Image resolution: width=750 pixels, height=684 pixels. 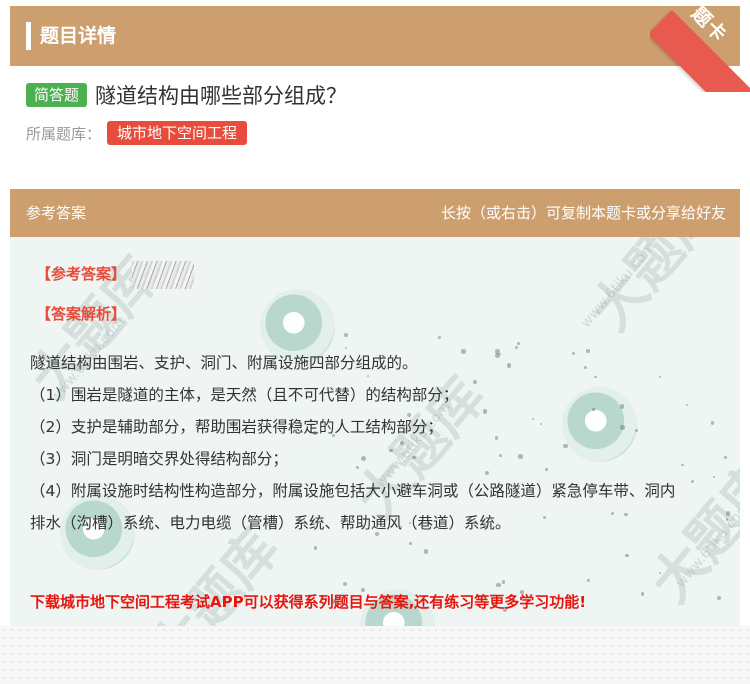 What do you see at coordinates (375, 655) in the screenshot?
I see `dotted-background` at bounding box center [375, 655].